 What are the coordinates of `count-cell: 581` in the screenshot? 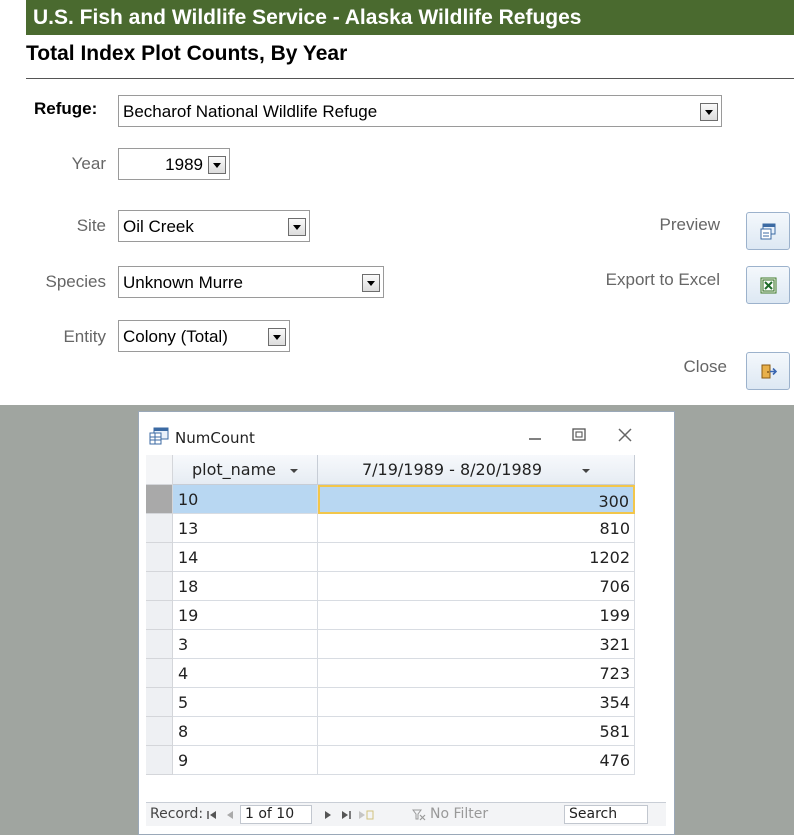 It's located at (476, 731).